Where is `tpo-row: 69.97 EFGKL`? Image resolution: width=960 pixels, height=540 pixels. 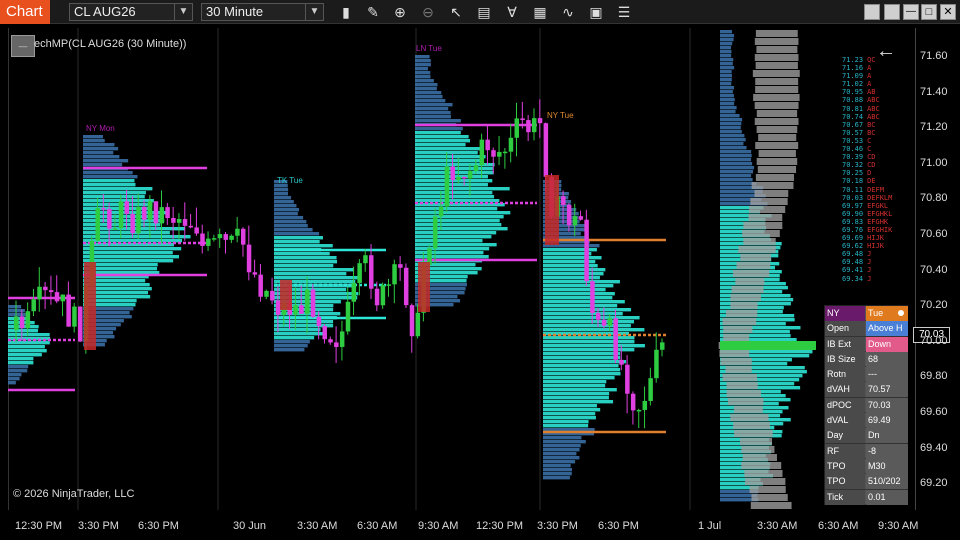 tpo-row: 69.97 EFGKL is located at coordinates (867, 206).